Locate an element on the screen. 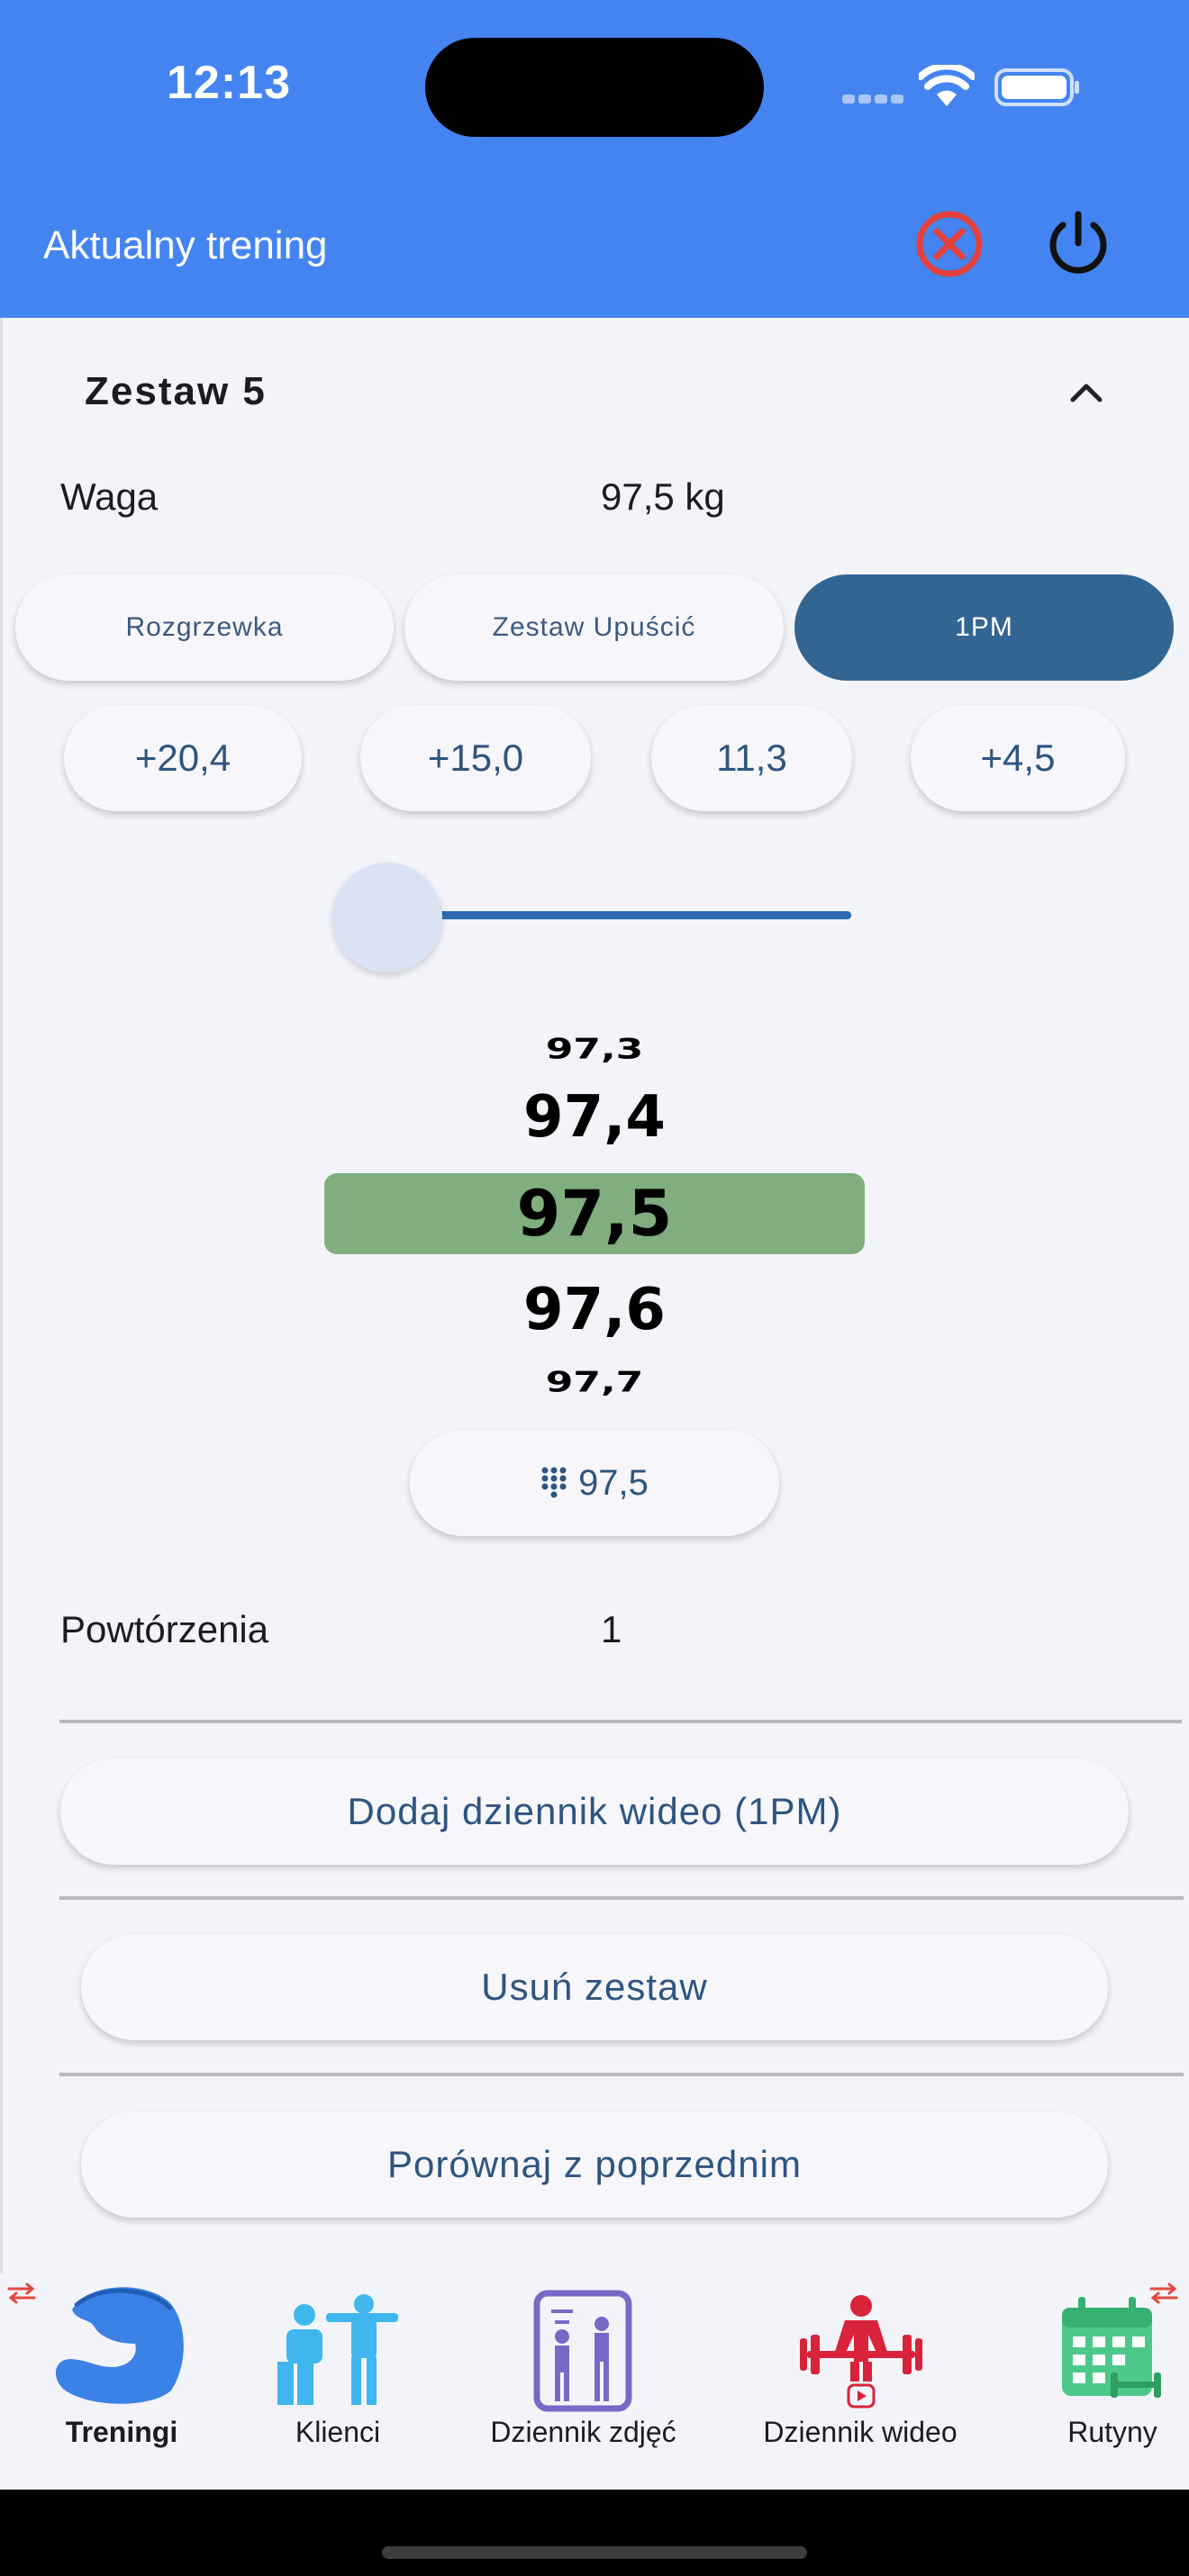 This screenshot has height=2576, width=1189. home-bar-area is located at coordinates (594, 2533).